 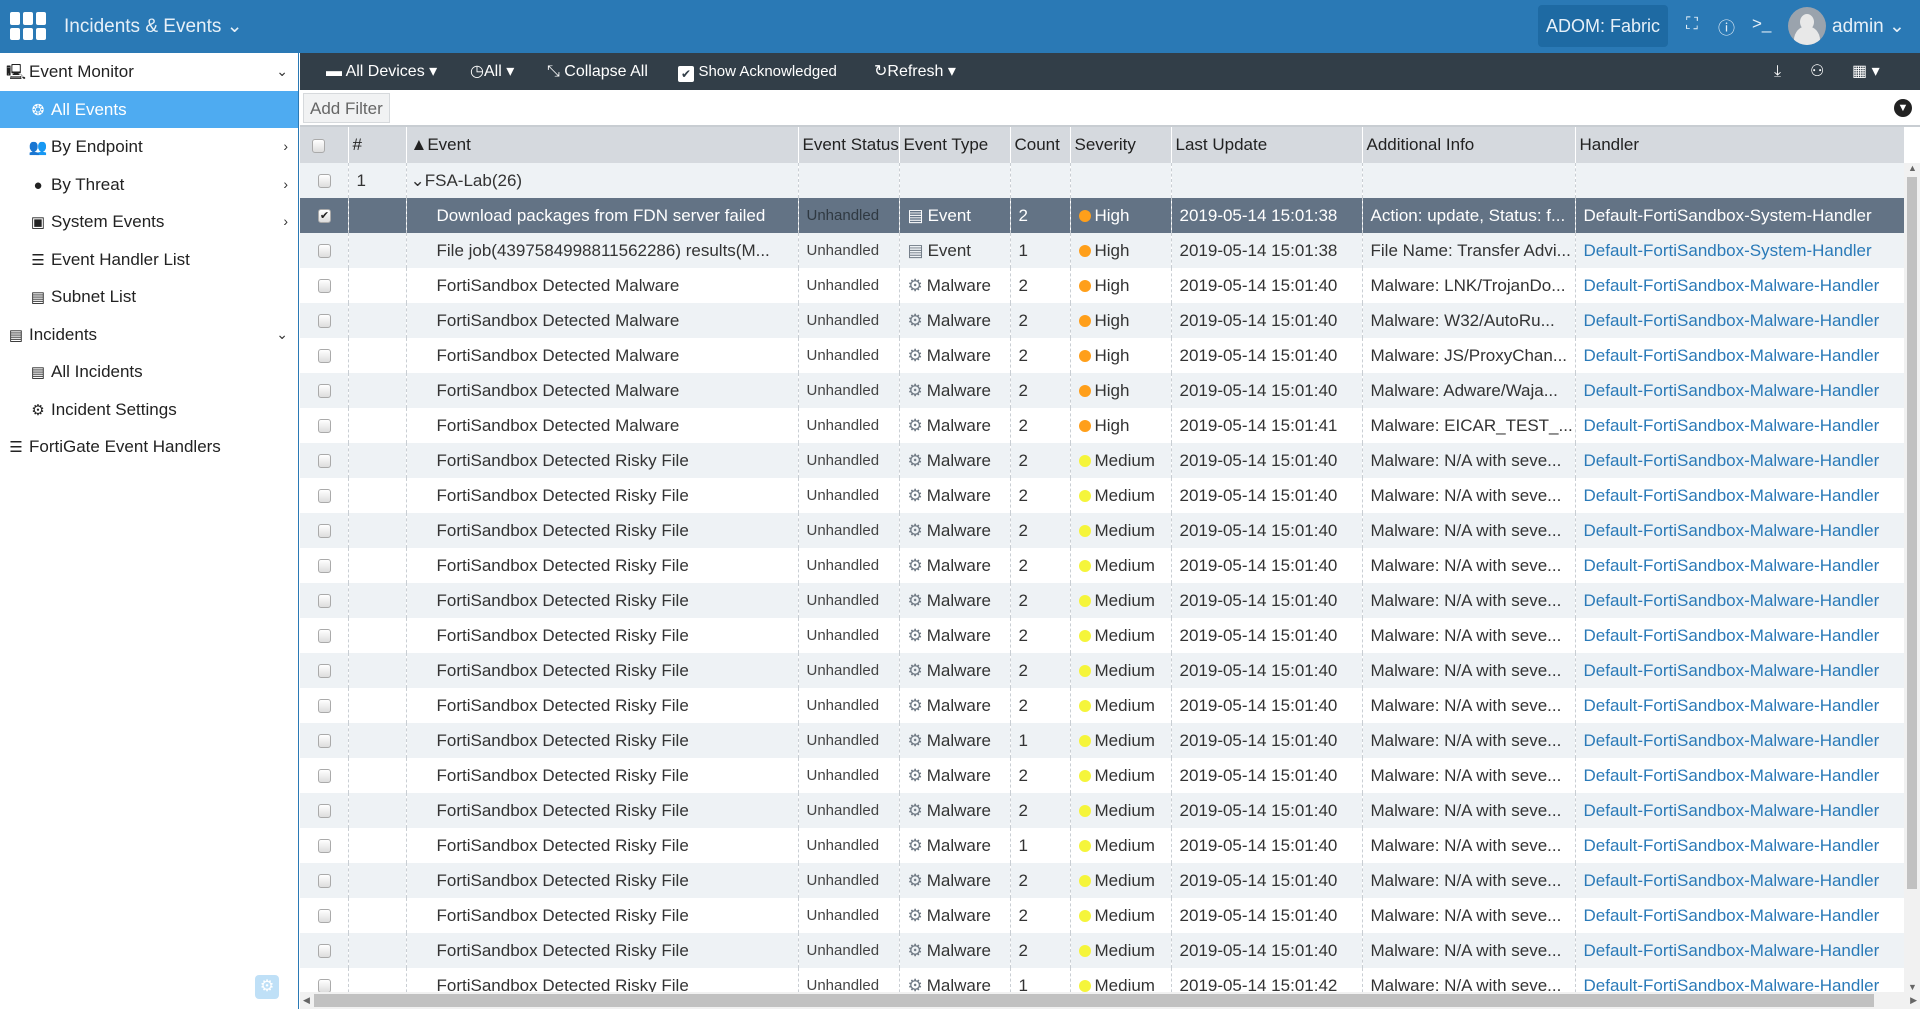 What do you see at coordinates (149, 260) in the screenshot?
I see `sidebar-item-event-handler-list: ☰ Event Handler List` at bounding box center [149, 260].